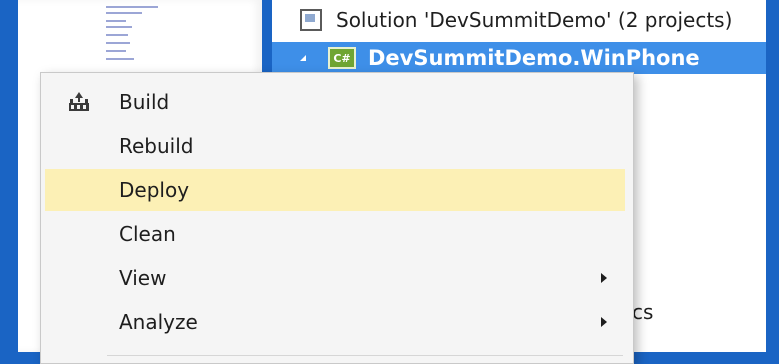 The width and height of the screenshot is (779, 364). What do you see at coordinates (335, 322) in the screenshot?
I see `menu-item-analyze: Analyze` at bounding box center [335, 322].